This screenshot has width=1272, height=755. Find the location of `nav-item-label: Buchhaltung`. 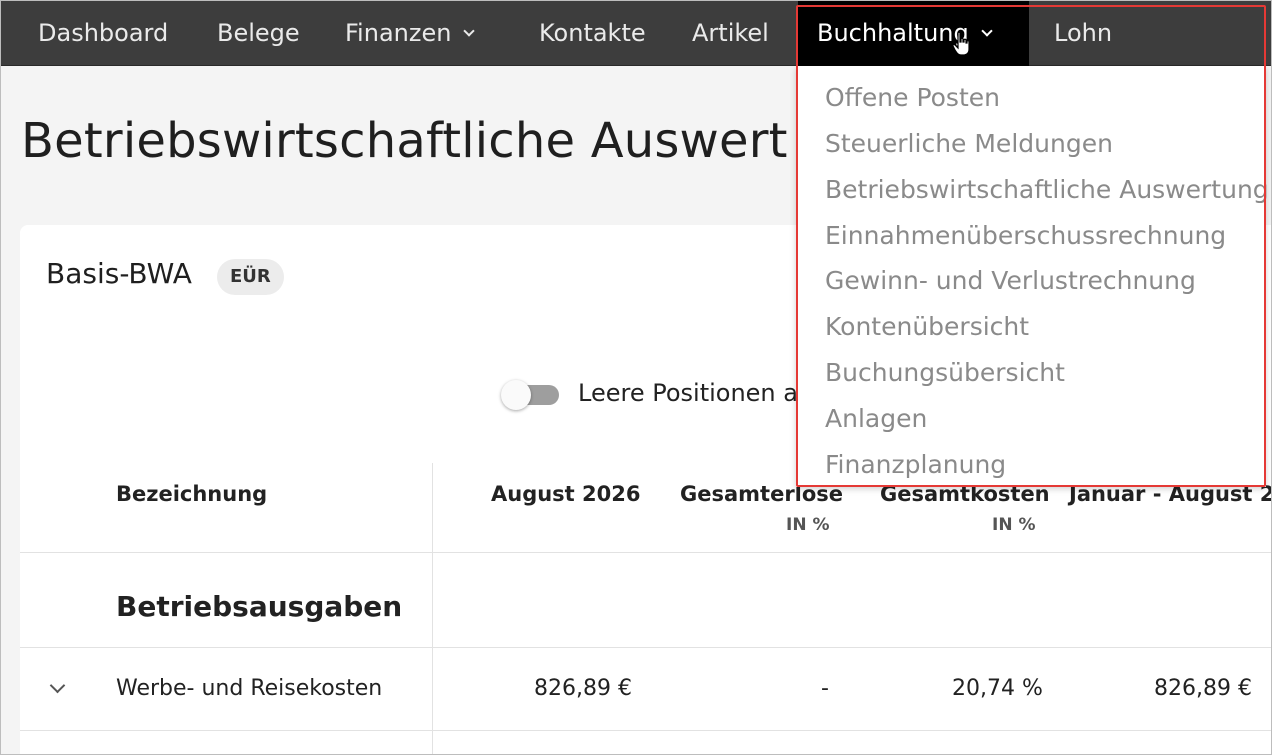

nav-item-label: Buchhaltung is located at coordinates (893, 33).